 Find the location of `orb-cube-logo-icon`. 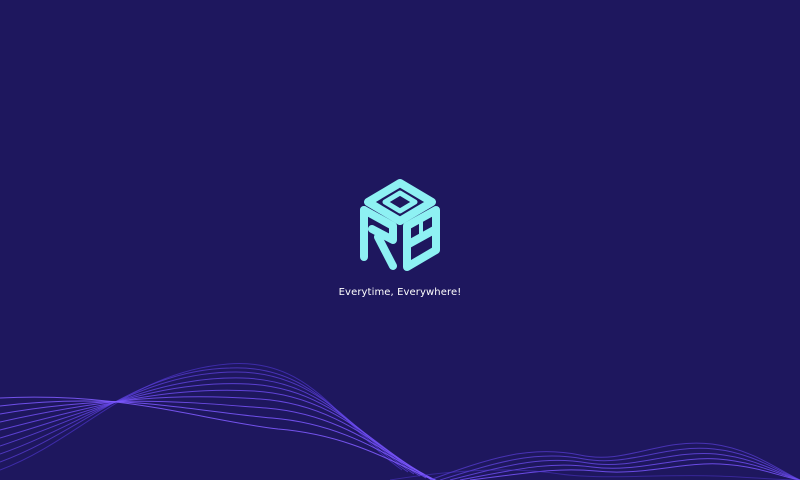

orb-cube-logo-icon is located at coordinates (400, 226).